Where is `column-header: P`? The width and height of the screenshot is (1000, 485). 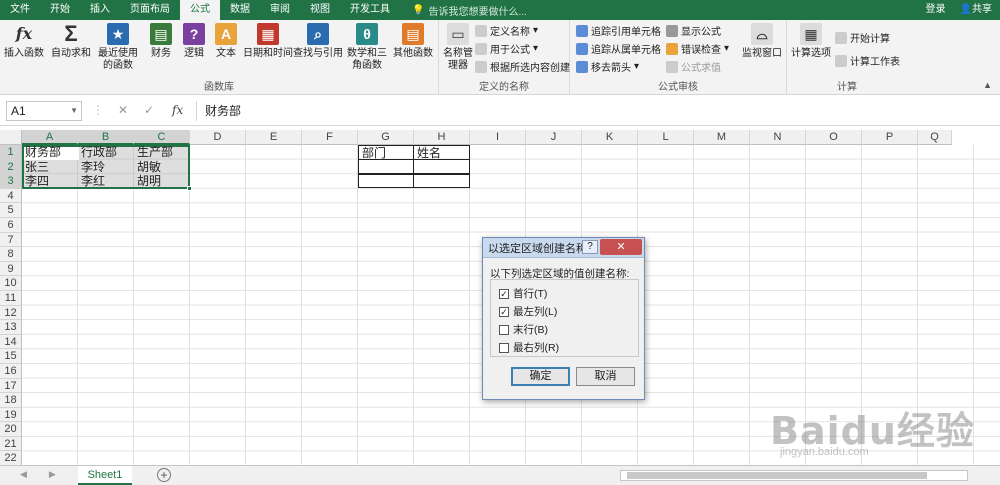
column-header: P is located at coordinates (890, 137).